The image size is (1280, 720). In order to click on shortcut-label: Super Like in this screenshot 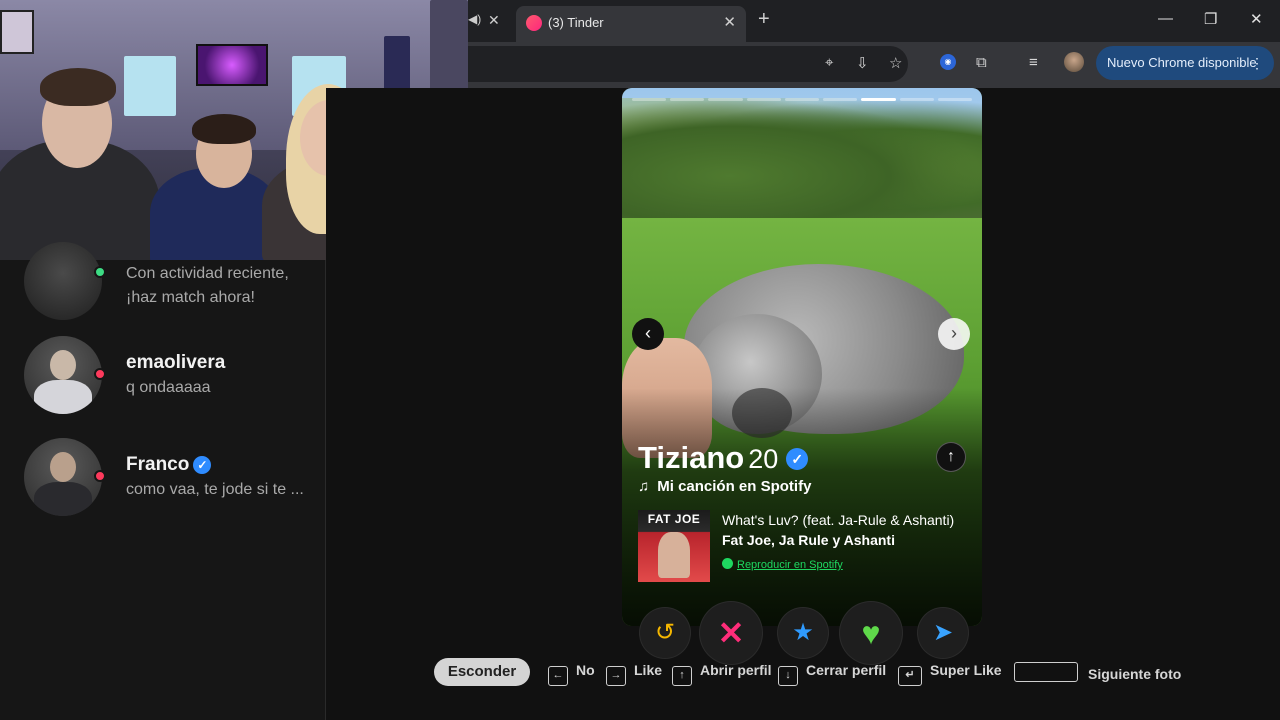, I will do `click(966, 670)`.